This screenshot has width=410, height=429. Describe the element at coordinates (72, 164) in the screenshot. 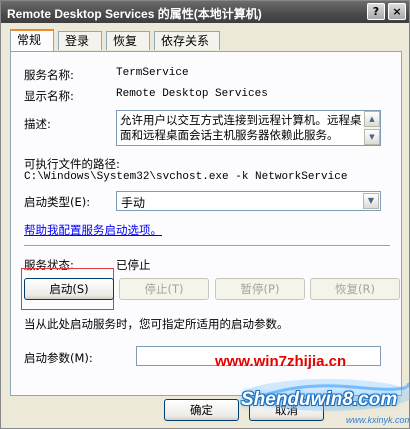

I see `exe-path-label: 可执行文件的路径:` at that location.